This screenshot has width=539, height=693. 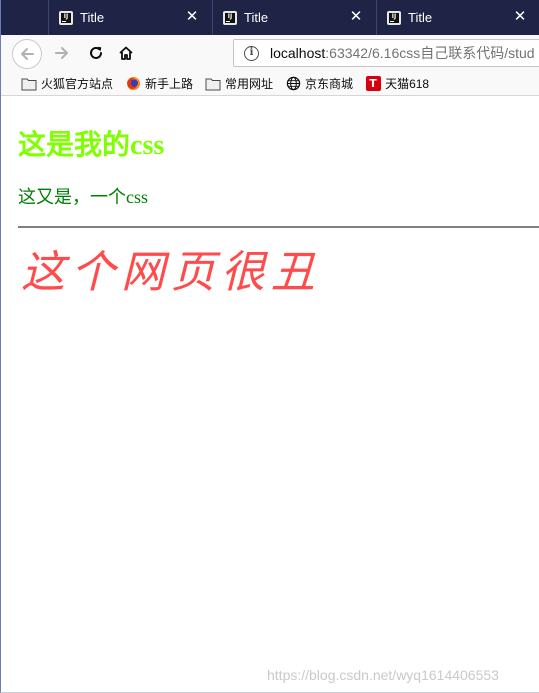 What do you see at coordinates (295, 17) in the screenshot?
I see `tab-2: IJ Title ✕` at bounding box center [295, 17].